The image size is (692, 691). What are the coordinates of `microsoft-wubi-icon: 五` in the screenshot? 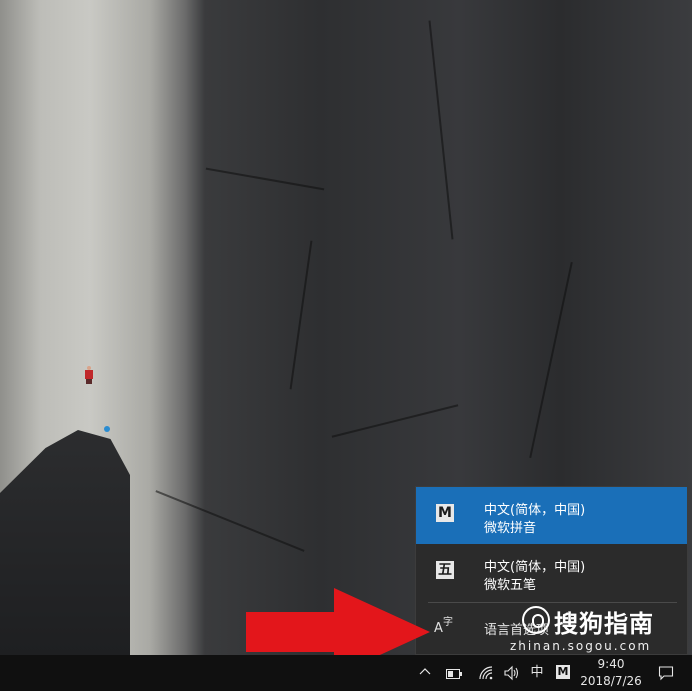 It's located at (445, 570).